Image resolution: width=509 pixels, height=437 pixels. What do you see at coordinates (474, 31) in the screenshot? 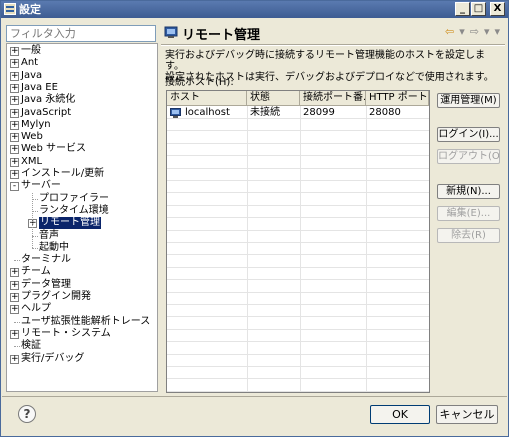
I see `forward-arrow-icon: ⇨` at bounding box center [474, 31].